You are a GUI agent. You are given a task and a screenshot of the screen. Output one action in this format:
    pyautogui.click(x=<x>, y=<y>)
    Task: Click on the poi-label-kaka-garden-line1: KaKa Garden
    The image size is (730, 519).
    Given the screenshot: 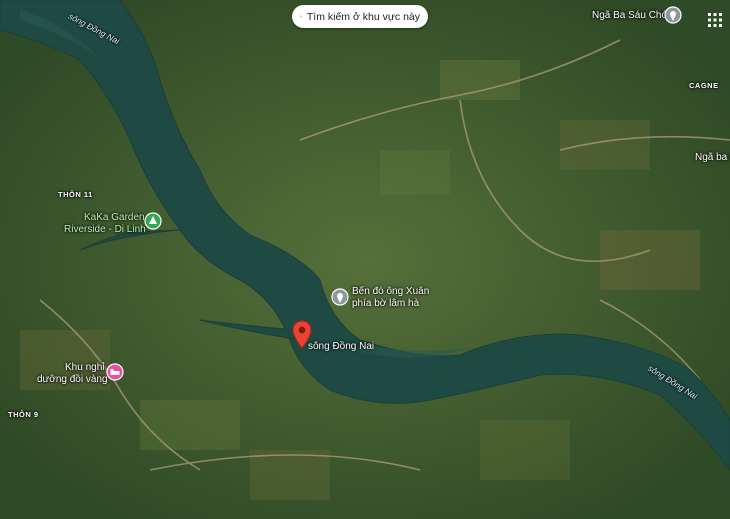 What is the action you would take?
    pyautogui.click(x=114, y=218)
    